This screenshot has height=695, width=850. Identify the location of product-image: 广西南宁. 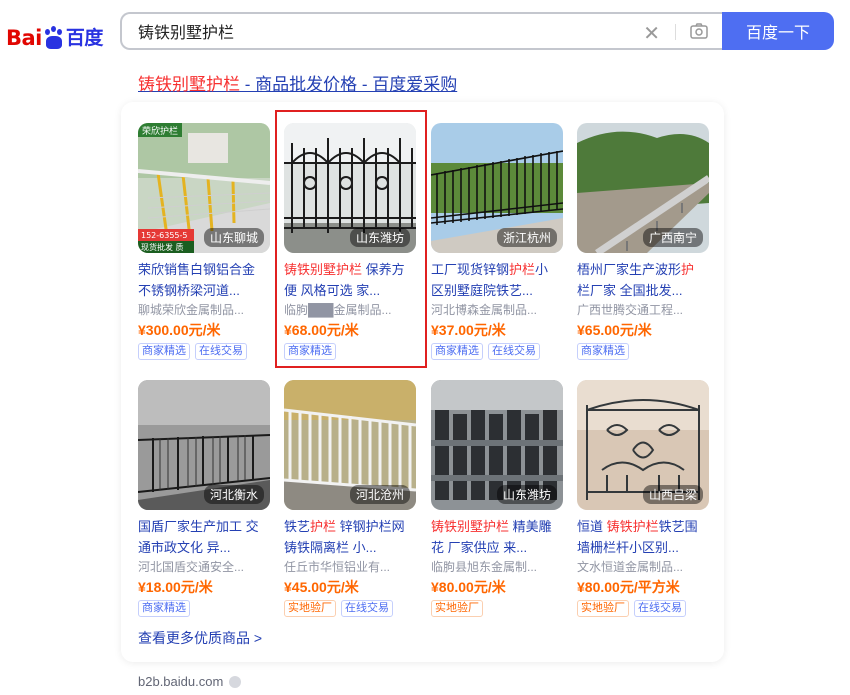
(643, 188).